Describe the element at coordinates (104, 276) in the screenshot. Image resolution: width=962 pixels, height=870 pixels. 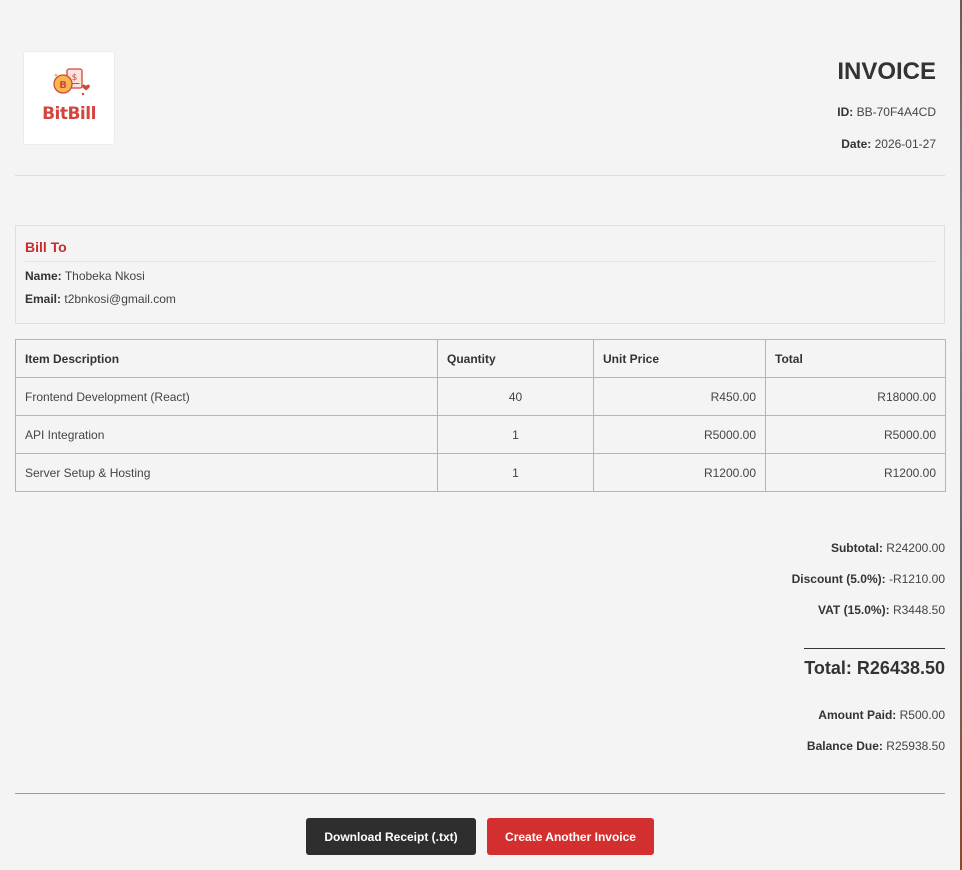
I see `name-value: Thobeka Nkosi` at that location.